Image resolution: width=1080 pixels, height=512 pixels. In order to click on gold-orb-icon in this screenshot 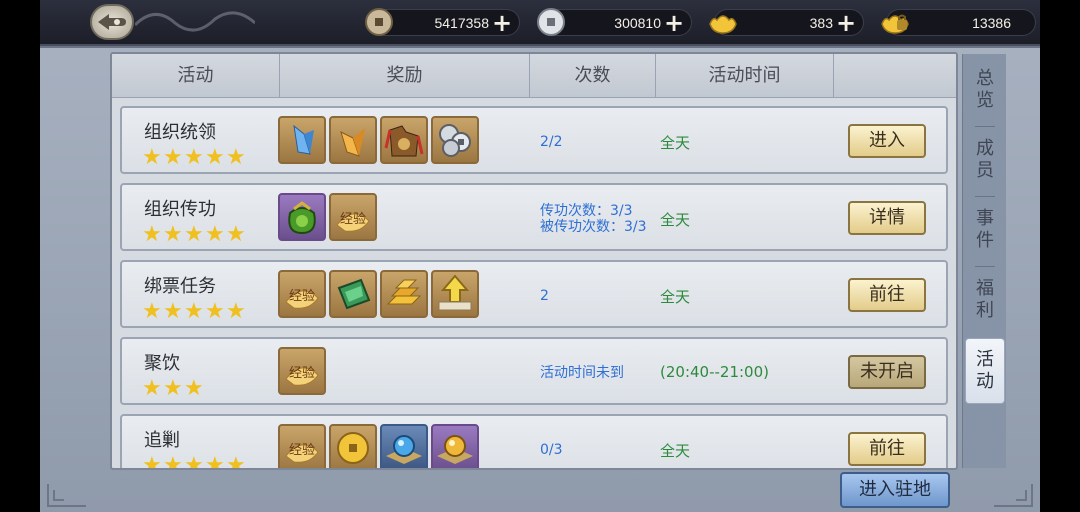, I will do `click(455, 446)`.